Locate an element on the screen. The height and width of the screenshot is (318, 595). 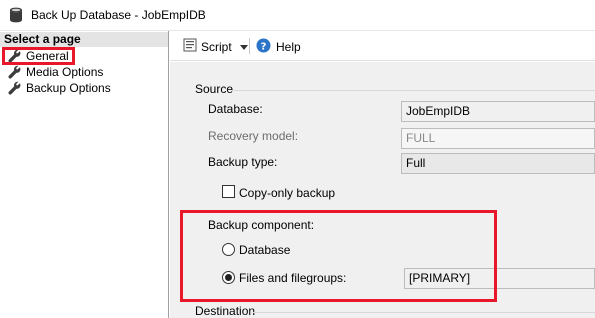
destination-group-label: Destination is located at coordinates (225, 311).